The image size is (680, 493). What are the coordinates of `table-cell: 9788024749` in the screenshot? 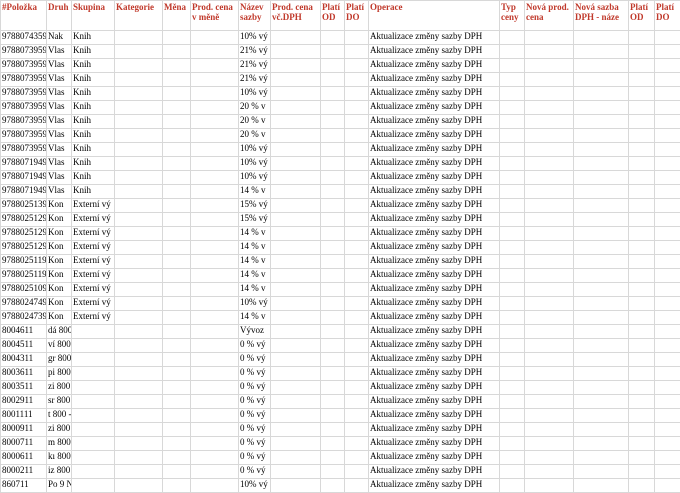 It's located at (24, 304).